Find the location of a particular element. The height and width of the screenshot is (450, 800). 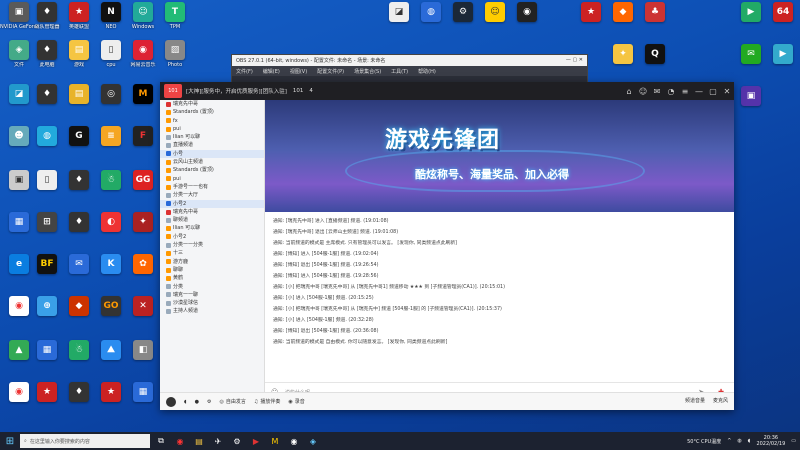

channel-item: fx is located at coordinates (212, 121).